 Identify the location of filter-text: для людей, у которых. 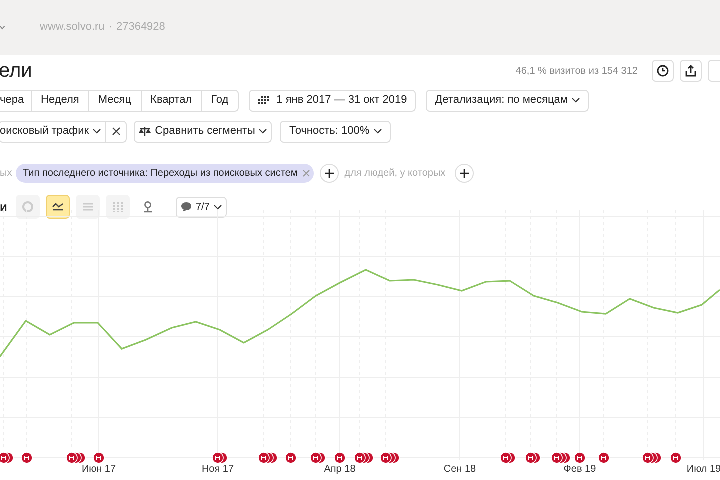
(395, 173).